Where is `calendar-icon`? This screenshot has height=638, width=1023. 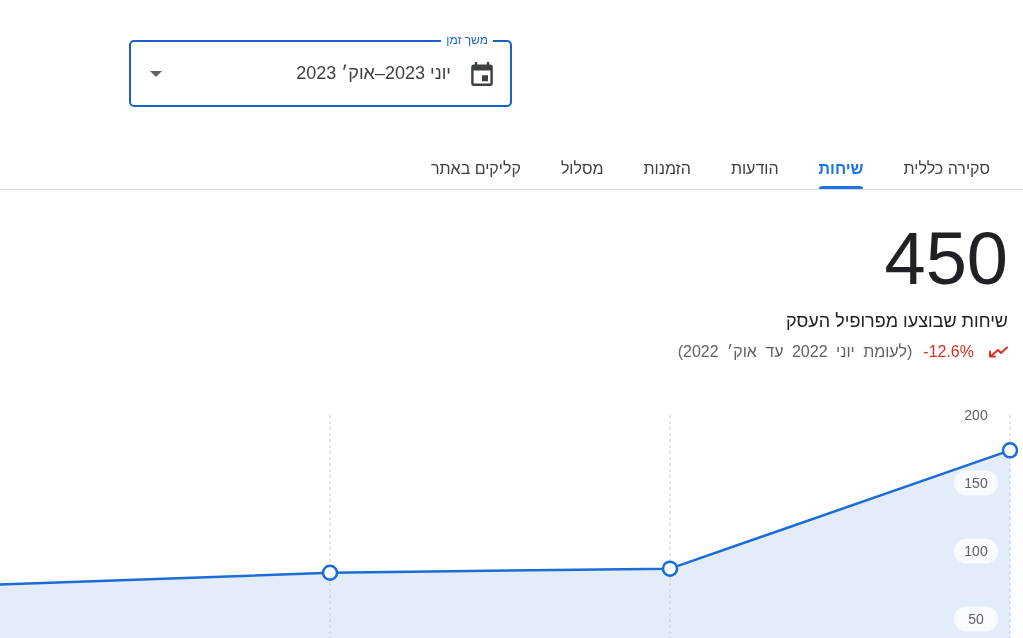 calendar-icon is located at coordinates (482, 73).